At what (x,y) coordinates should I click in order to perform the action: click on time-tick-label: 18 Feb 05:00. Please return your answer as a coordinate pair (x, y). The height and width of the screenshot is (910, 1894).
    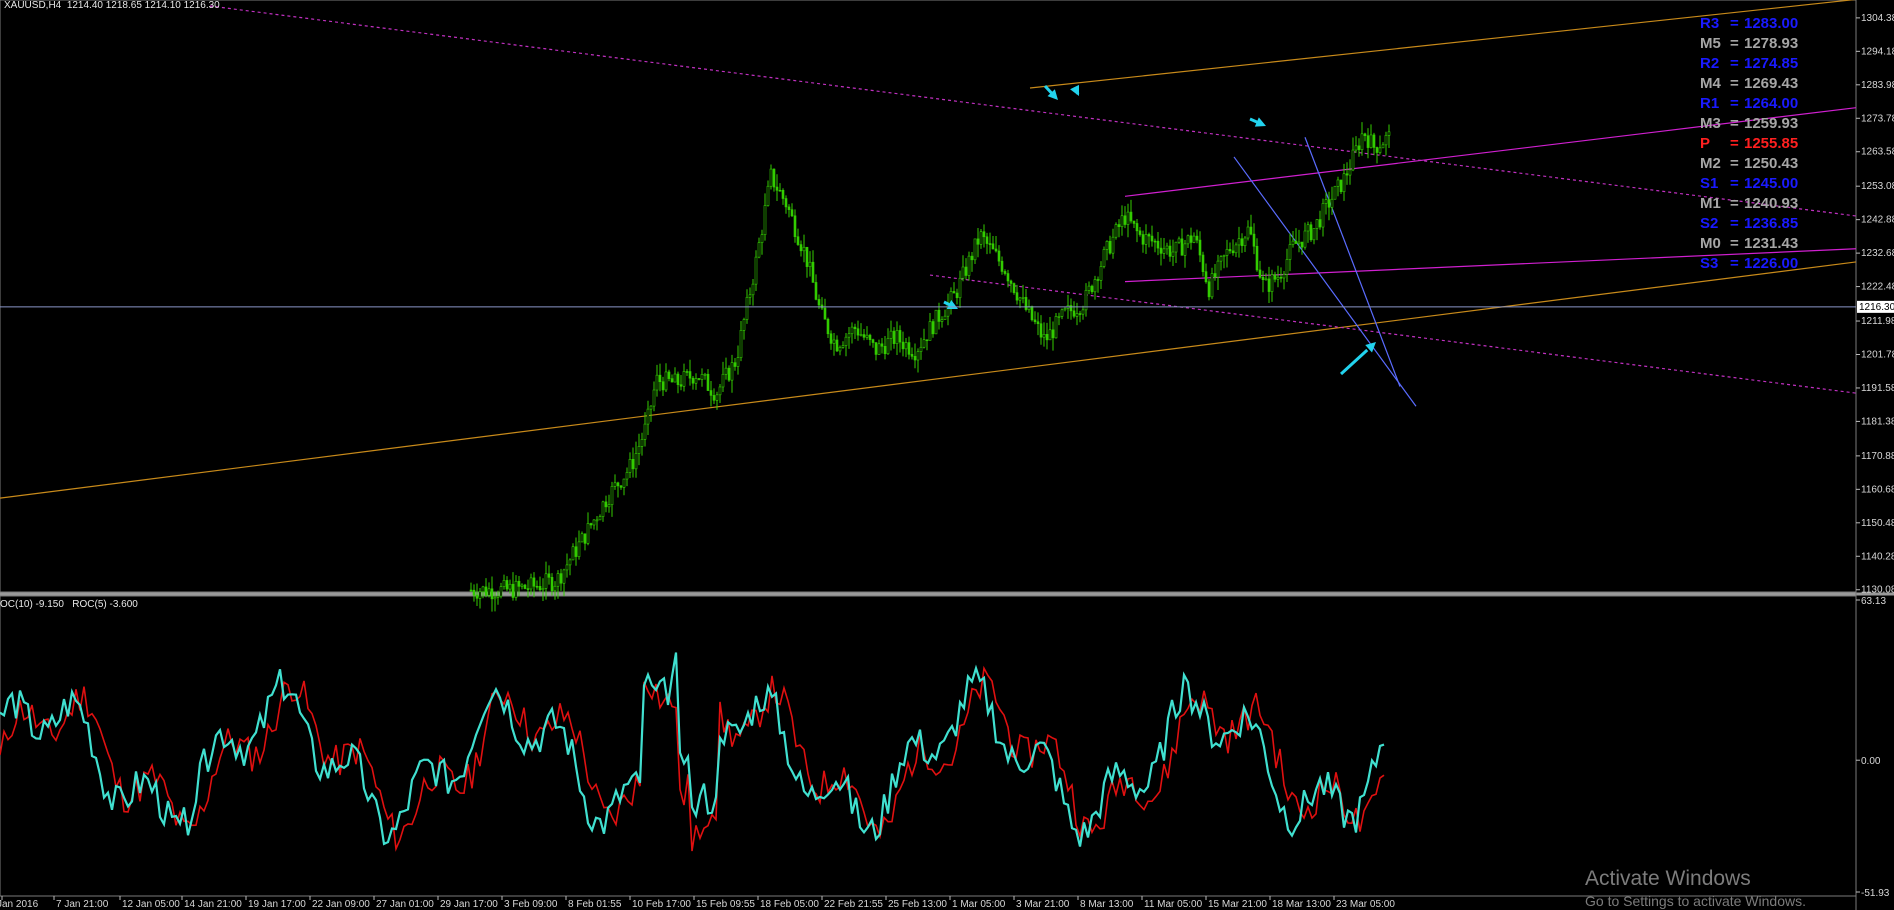
    Looking at the image, I should click on (789, 904).